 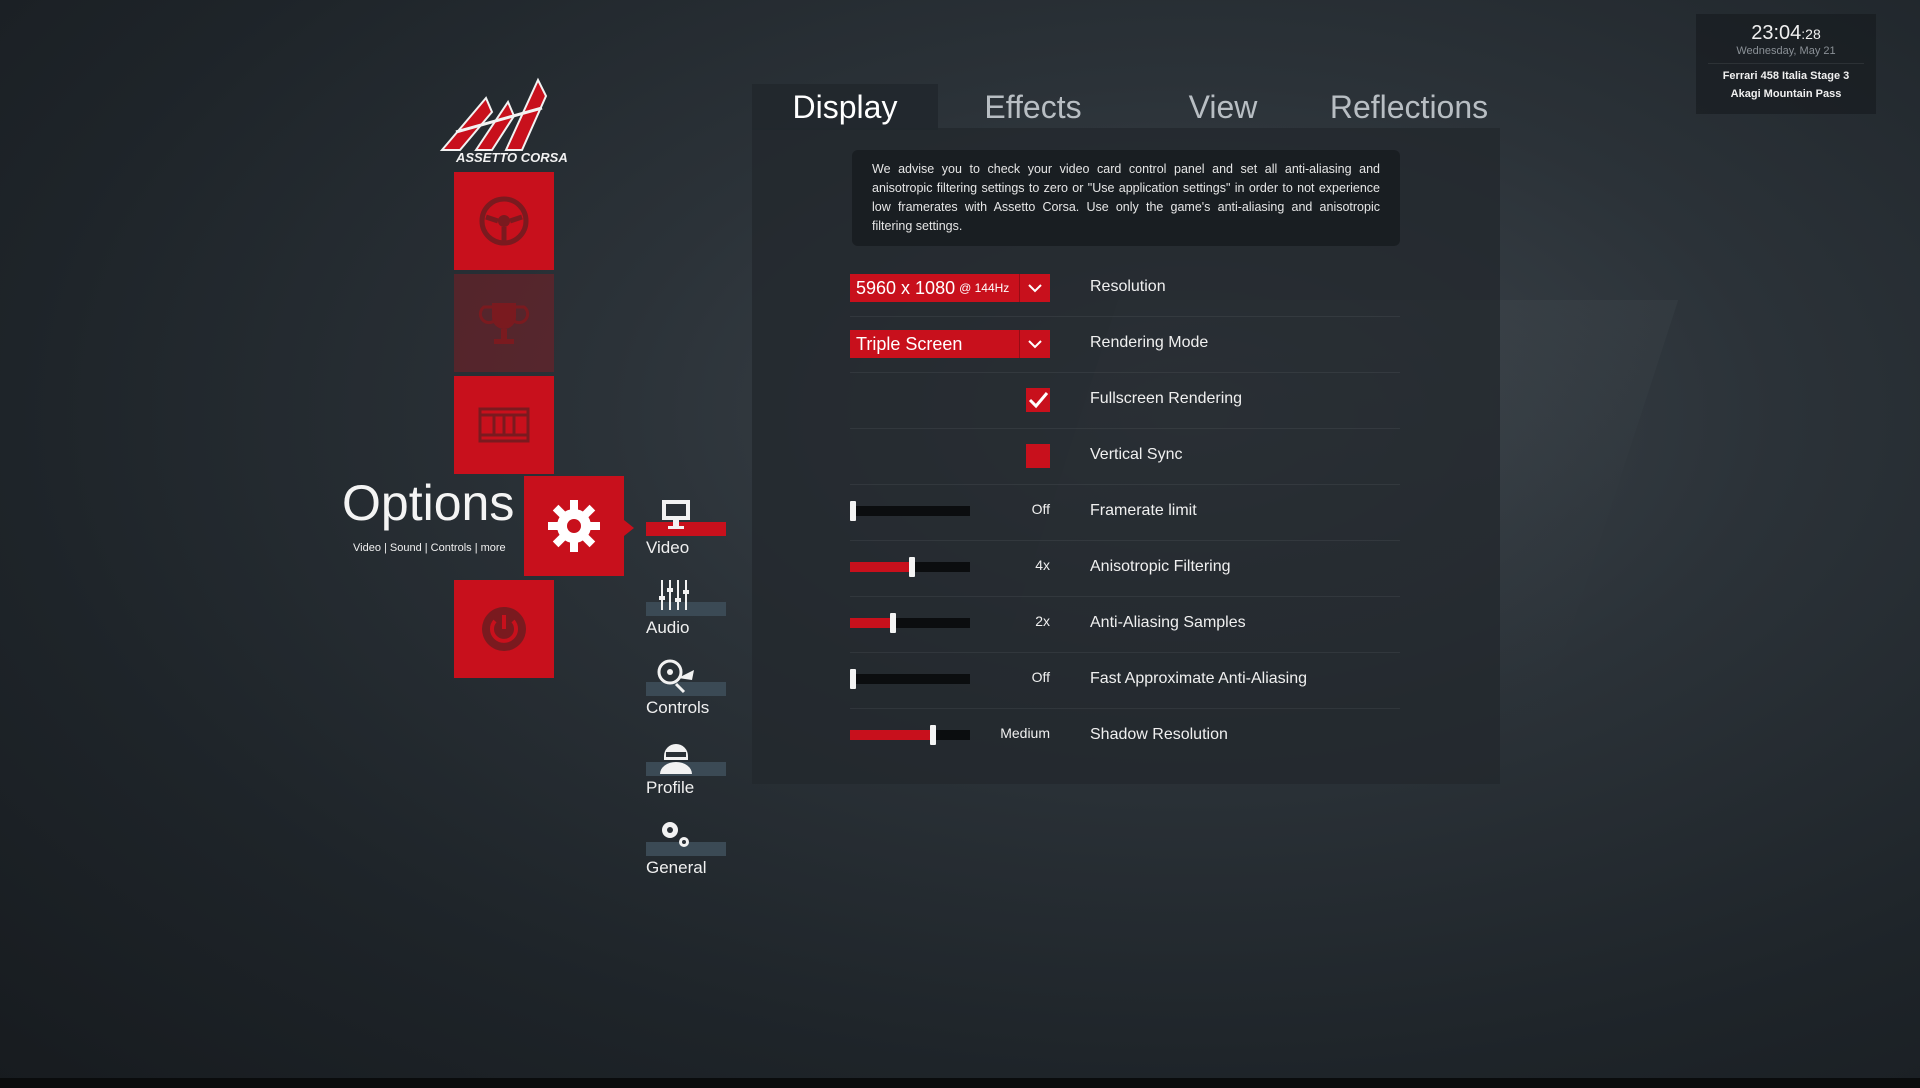 I want to click on setting-vsync: Vertical Sync, so click(x=1125, y=456).